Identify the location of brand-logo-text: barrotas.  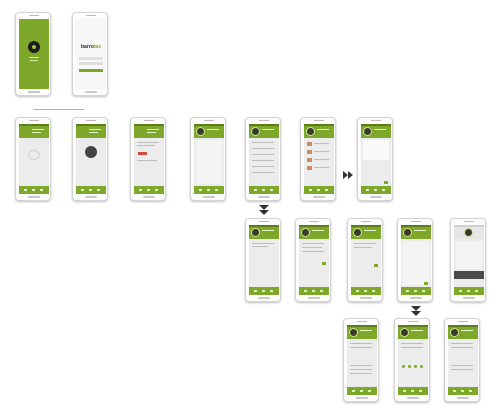
(90, 47).